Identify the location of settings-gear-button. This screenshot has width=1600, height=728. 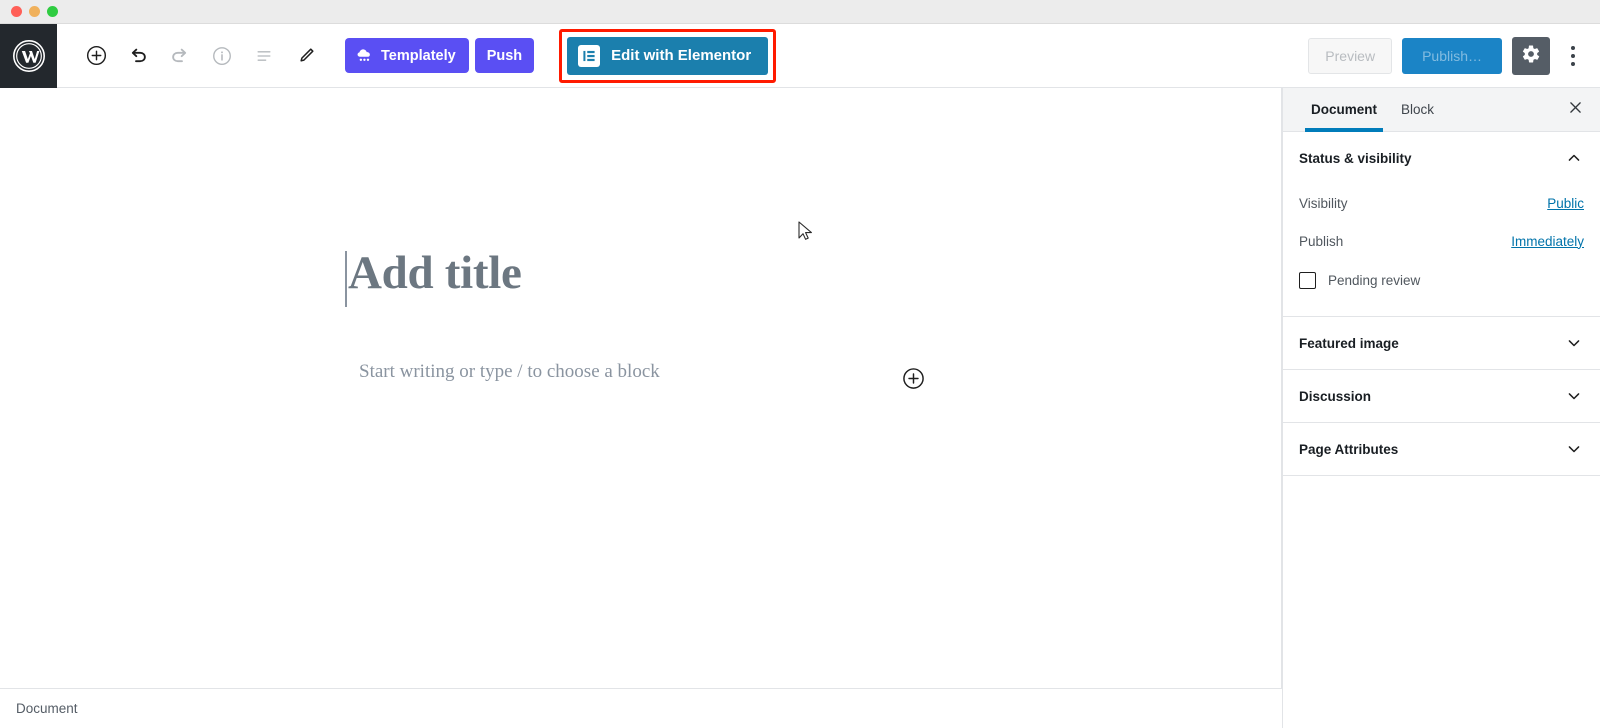
(1531, 55).